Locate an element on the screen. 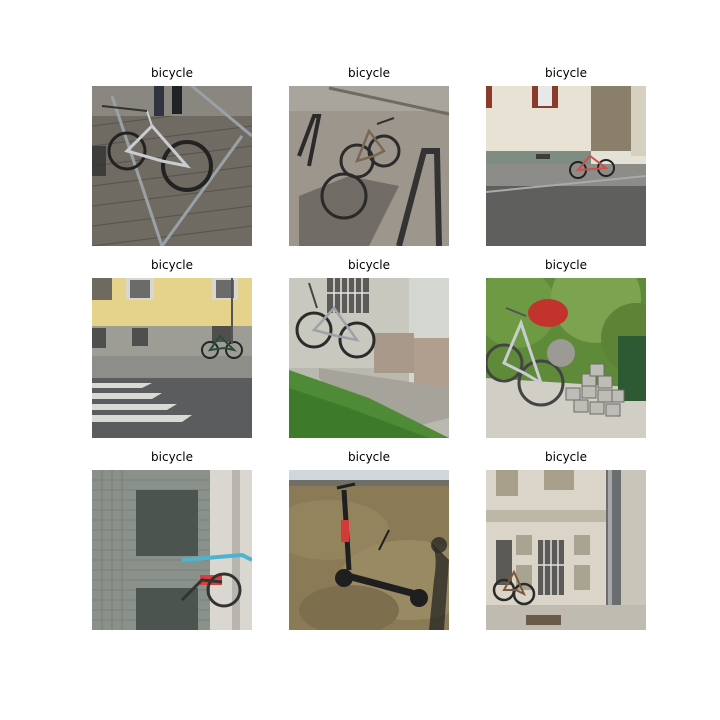 This screenshot has height=720, width=720. grid-cell-7: bicycle is located at coordinates (172, 538).